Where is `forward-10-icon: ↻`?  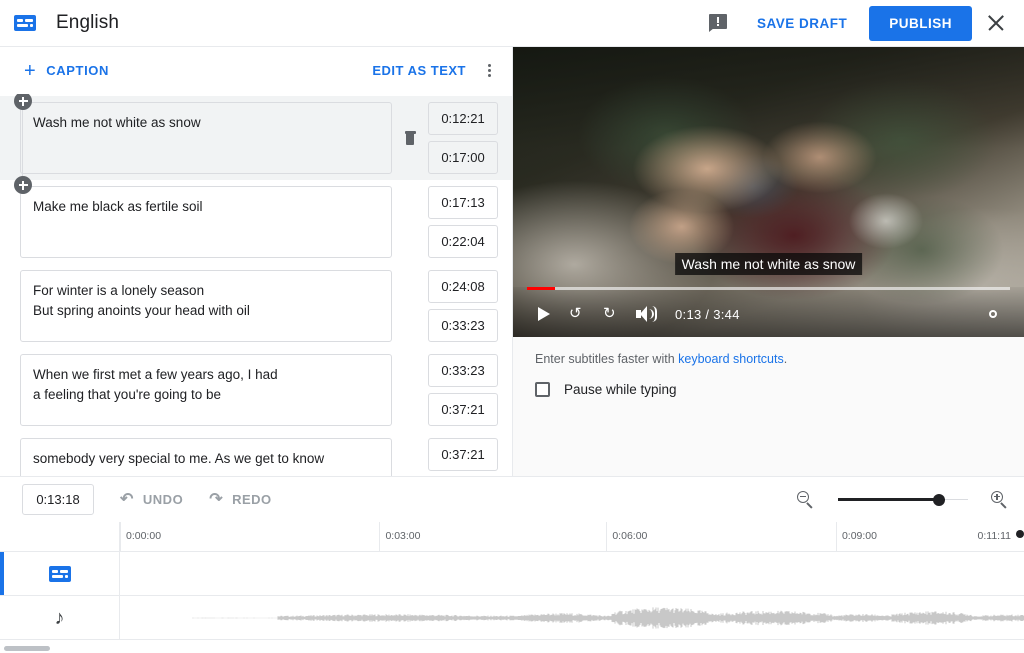 forward-10-icon: ↻ is located at coordinates (612, 314).